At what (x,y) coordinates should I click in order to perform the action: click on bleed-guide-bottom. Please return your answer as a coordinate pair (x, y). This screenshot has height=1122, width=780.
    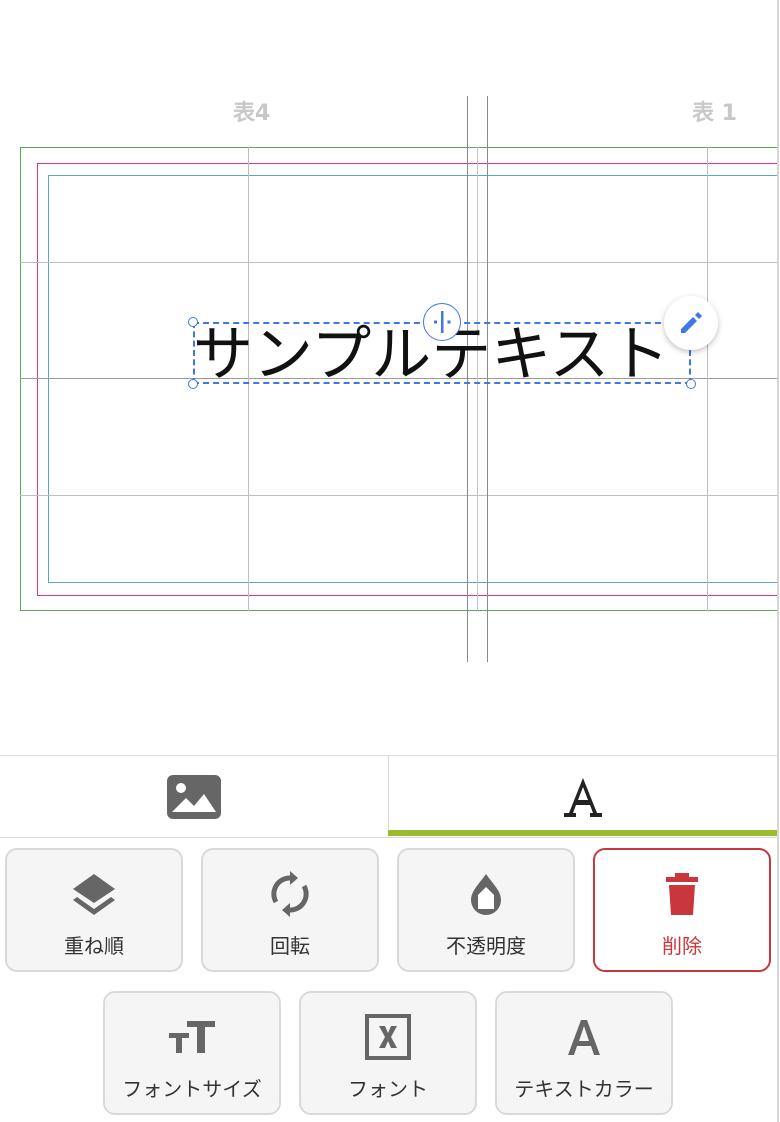
    Looking at the image, I should click on (398, 610).